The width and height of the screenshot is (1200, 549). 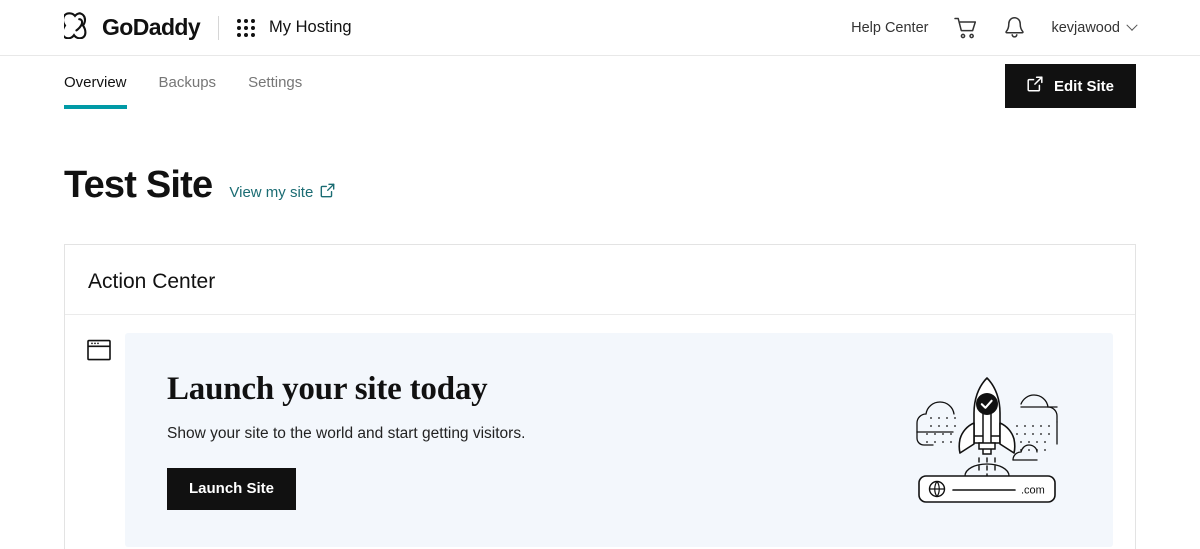 I want to click on tab-settings: Settings, so click(x=275, y=91).